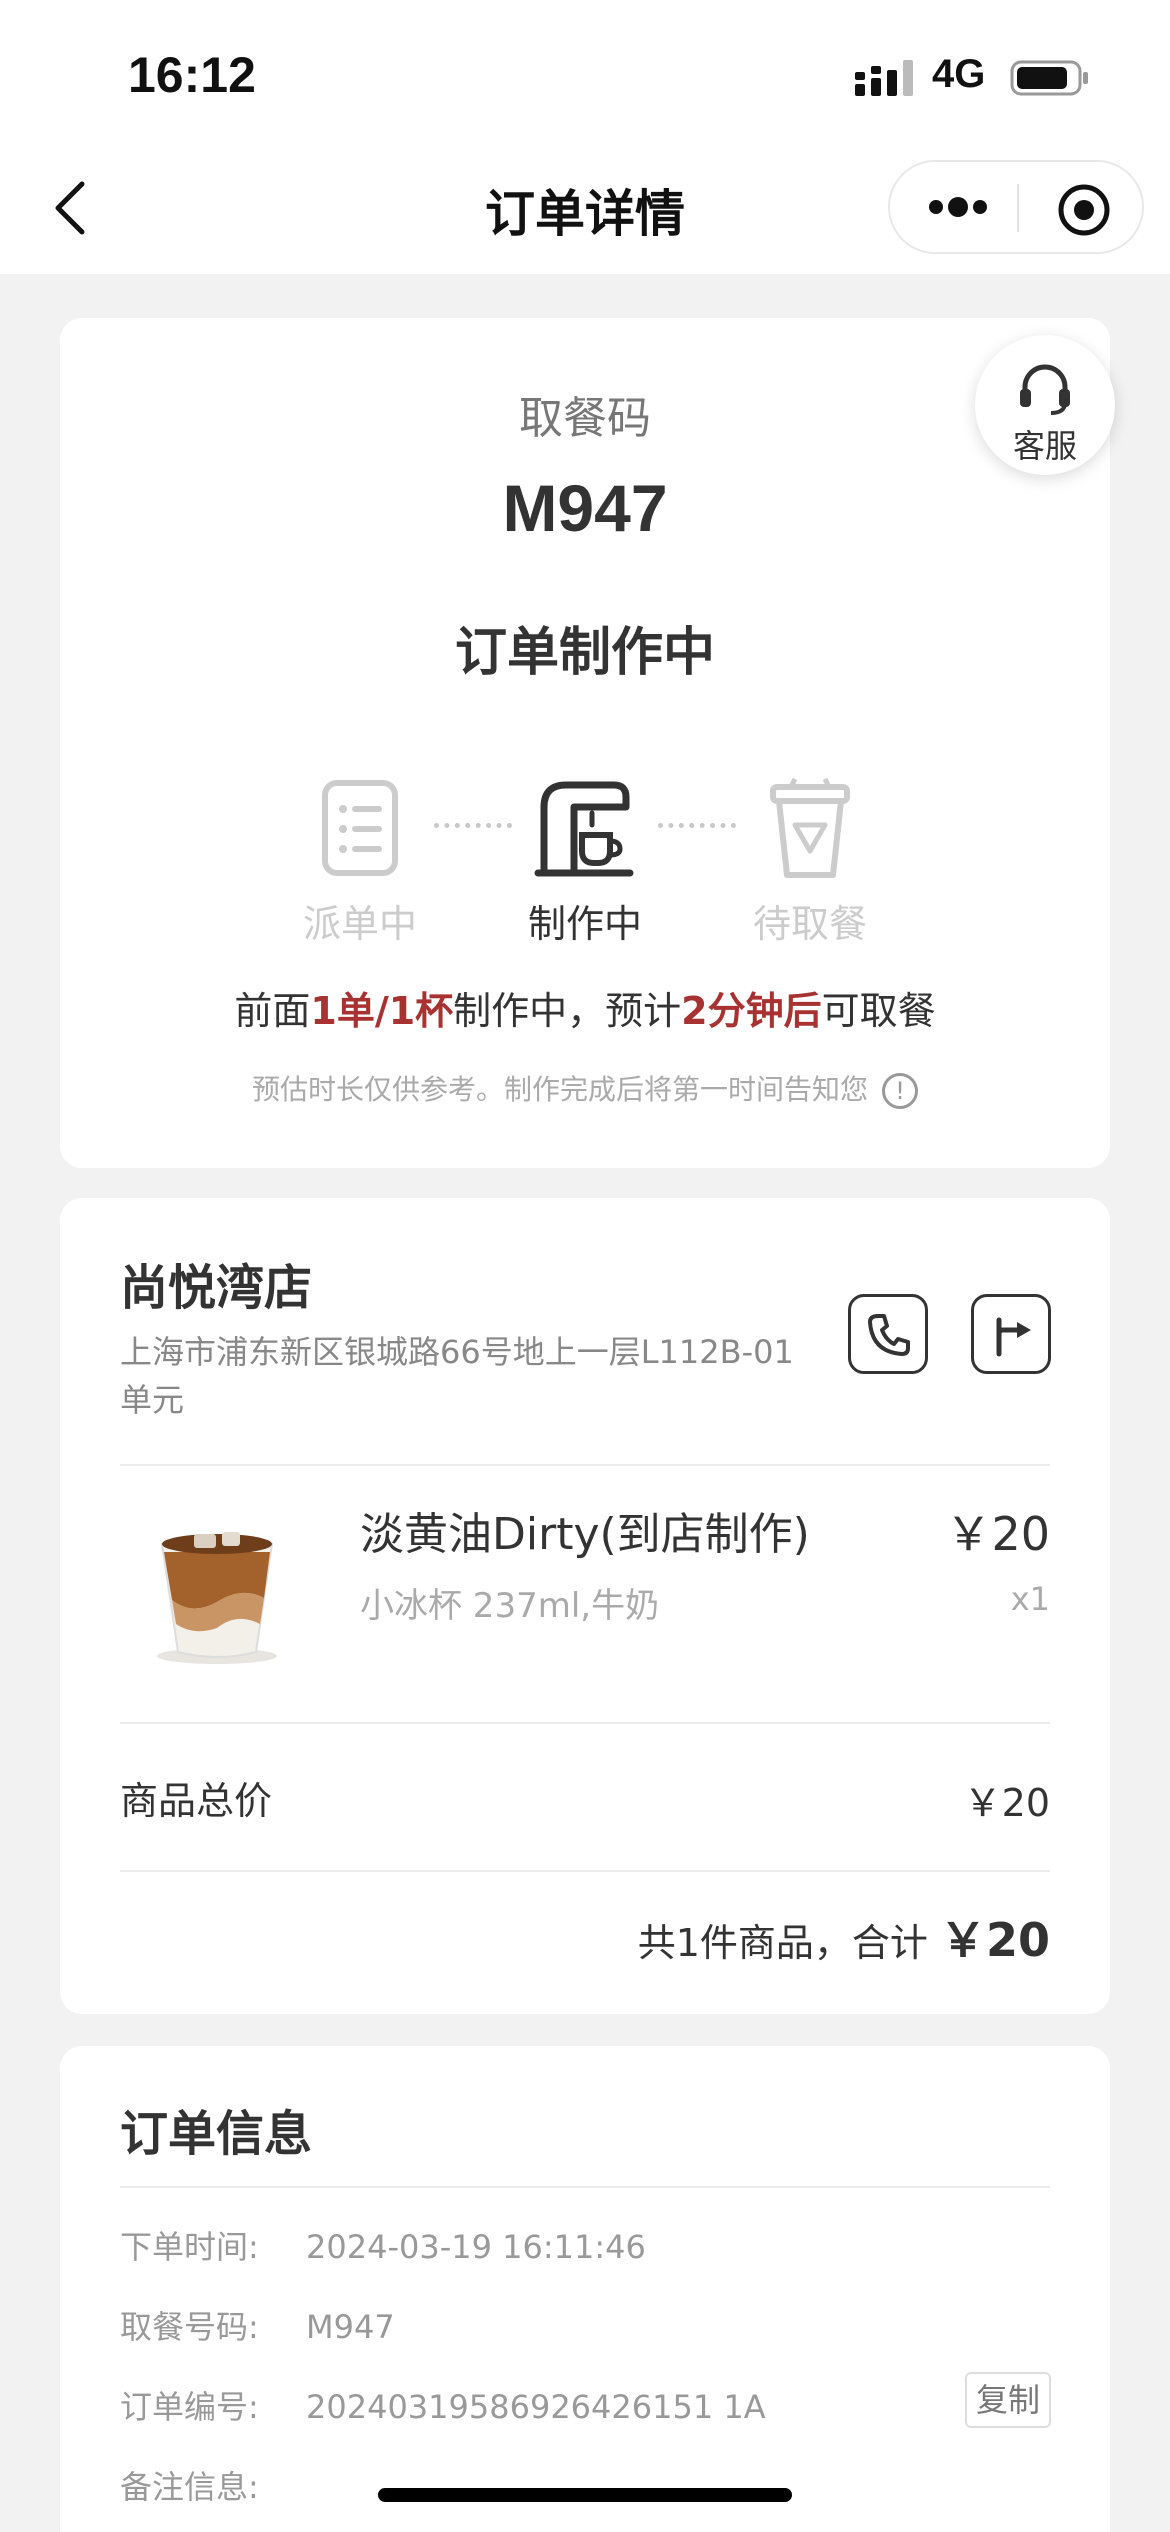  I want to click on queue-count: 1单/1杯, so click(382, 1011).